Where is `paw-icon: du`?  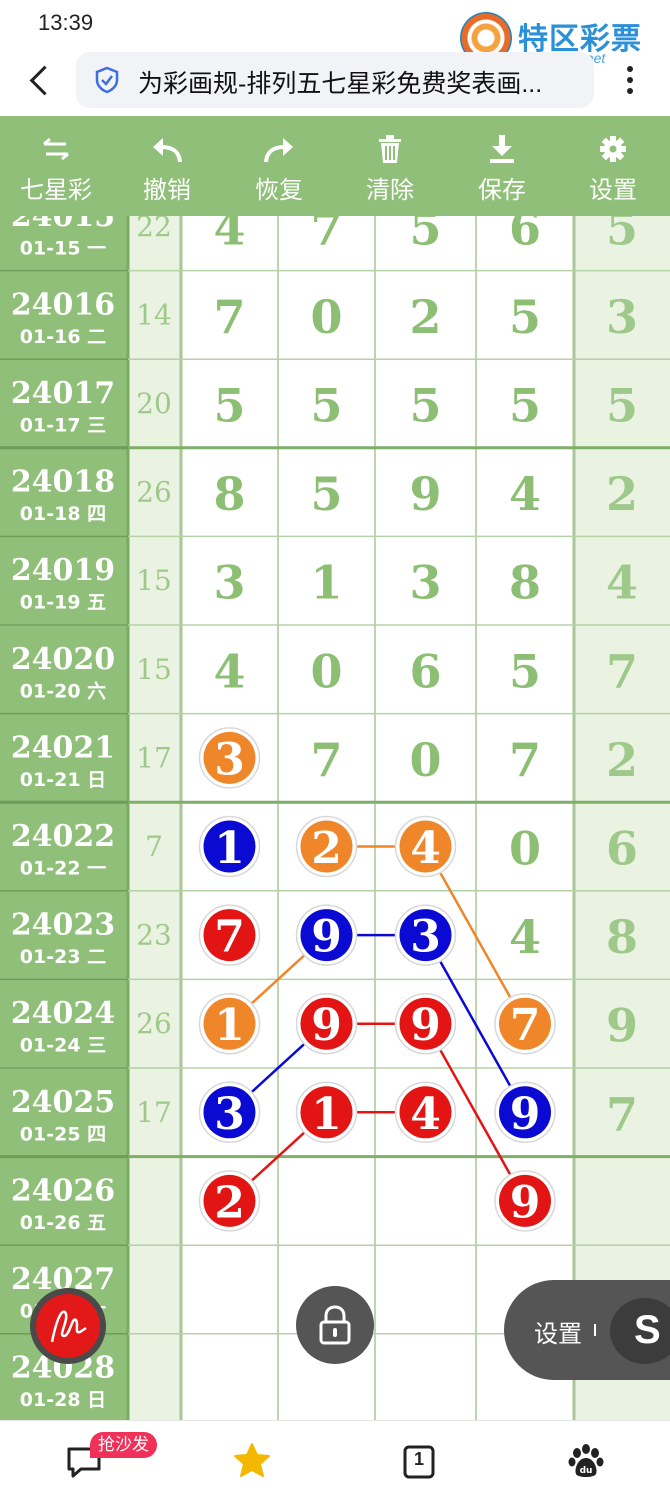 paw-icon: du is located at coordinates (586, 1460).